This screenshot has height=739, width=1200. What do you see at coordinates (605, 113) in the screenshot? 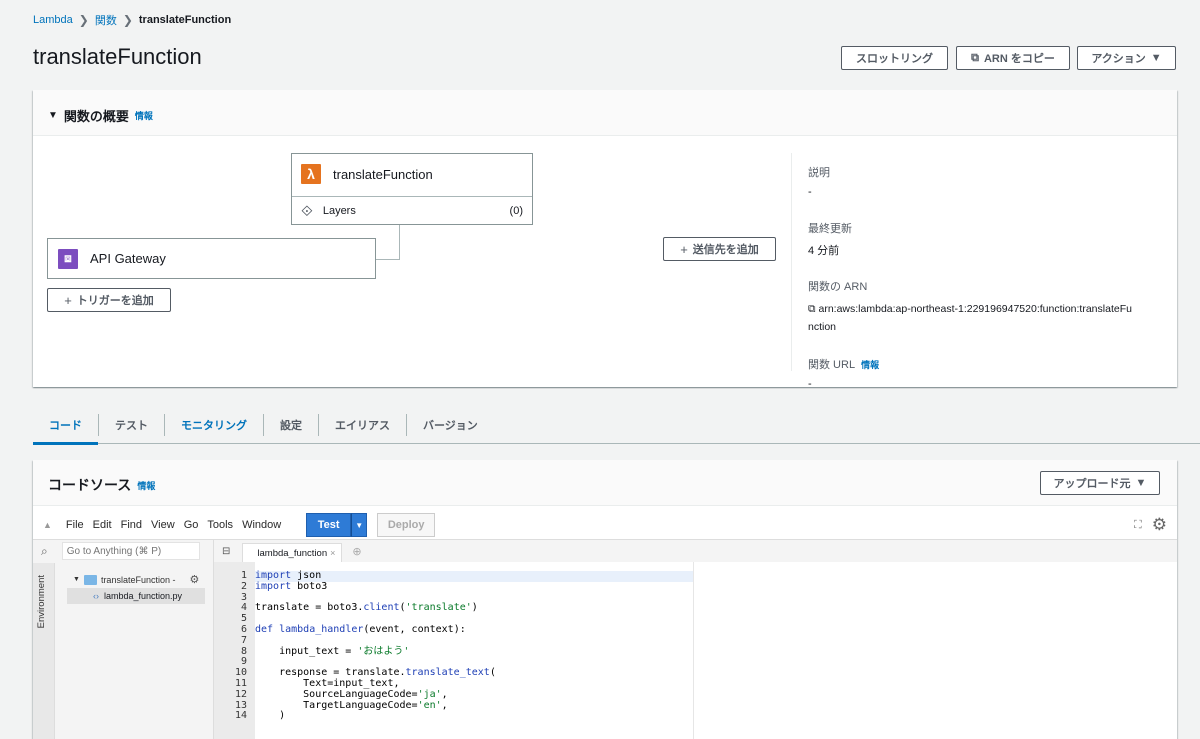
I see `overview-header: ▼ 関数の概要 情報` at bounding box center [605, 113].